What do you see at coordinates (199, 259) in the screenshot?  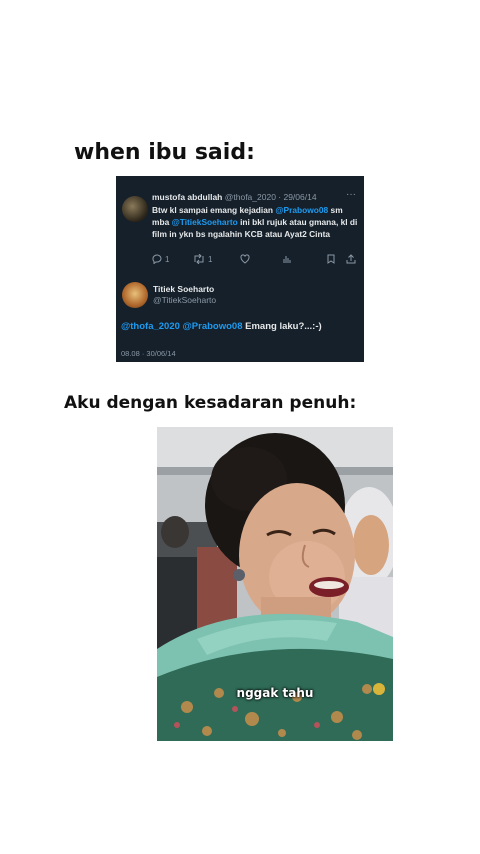 I see `retweet-icon` at bounding box center [199, 259].